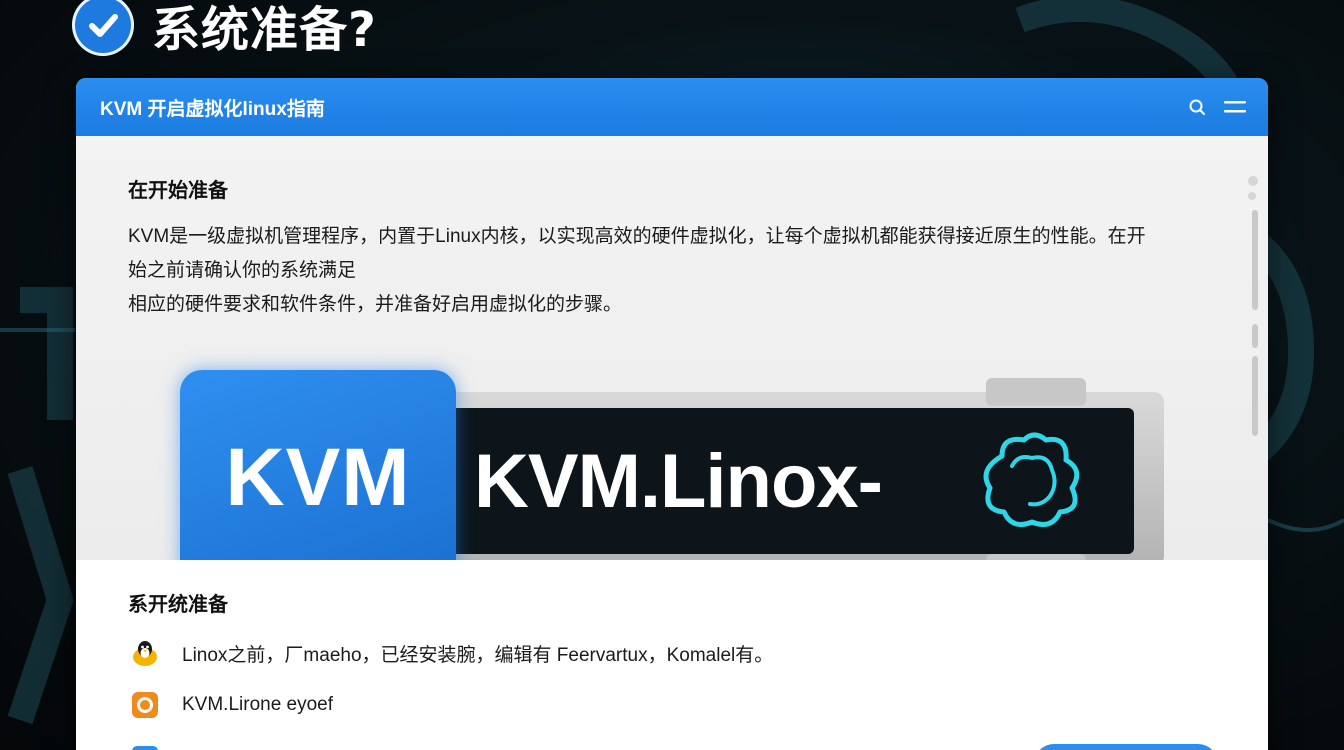 This screenshot has width=1344, height=750. What do you see at coordinates (1235, 107) in the screenshot?
I see `hamburger-menu-icon` at bounding box center [1235, 107].